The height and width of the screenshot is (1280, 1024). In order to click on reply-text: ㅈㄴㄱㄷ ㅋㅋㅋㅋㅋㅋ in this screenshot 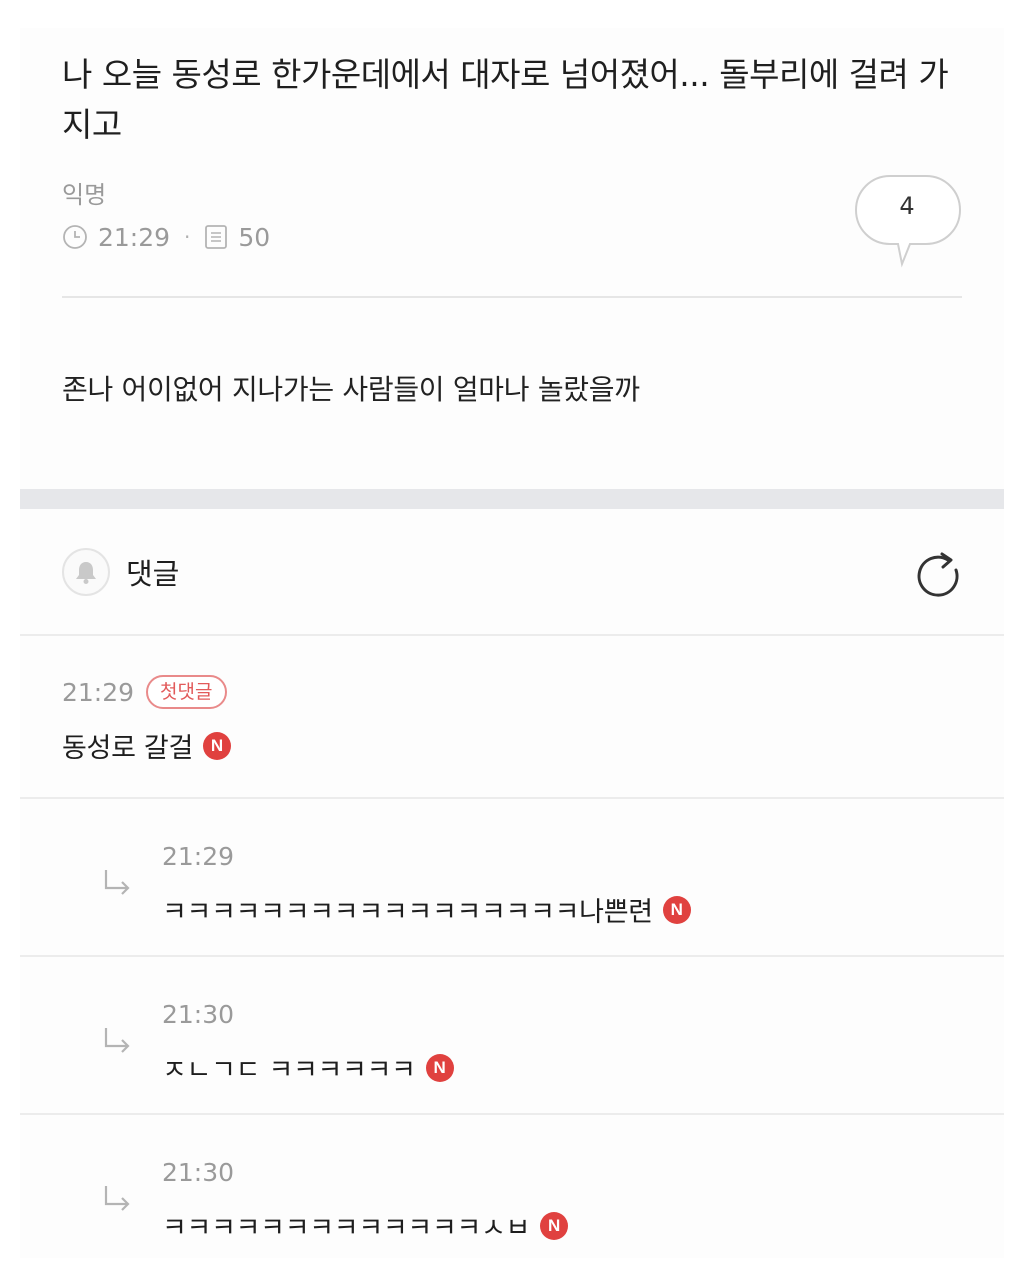, I will do `click(289, 1070)`.